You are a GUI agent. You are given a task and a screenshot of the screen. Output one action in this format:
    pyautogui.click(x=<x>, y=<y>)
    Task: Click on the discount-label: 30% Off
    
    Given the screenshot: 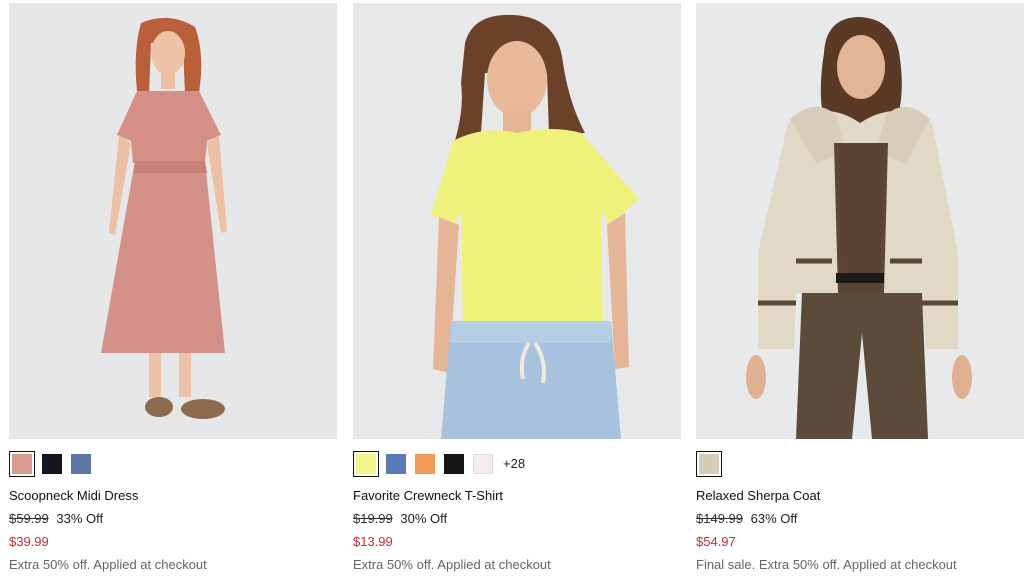 What is the action you would take?
    pyautogui.click(x=424, y=518)
    